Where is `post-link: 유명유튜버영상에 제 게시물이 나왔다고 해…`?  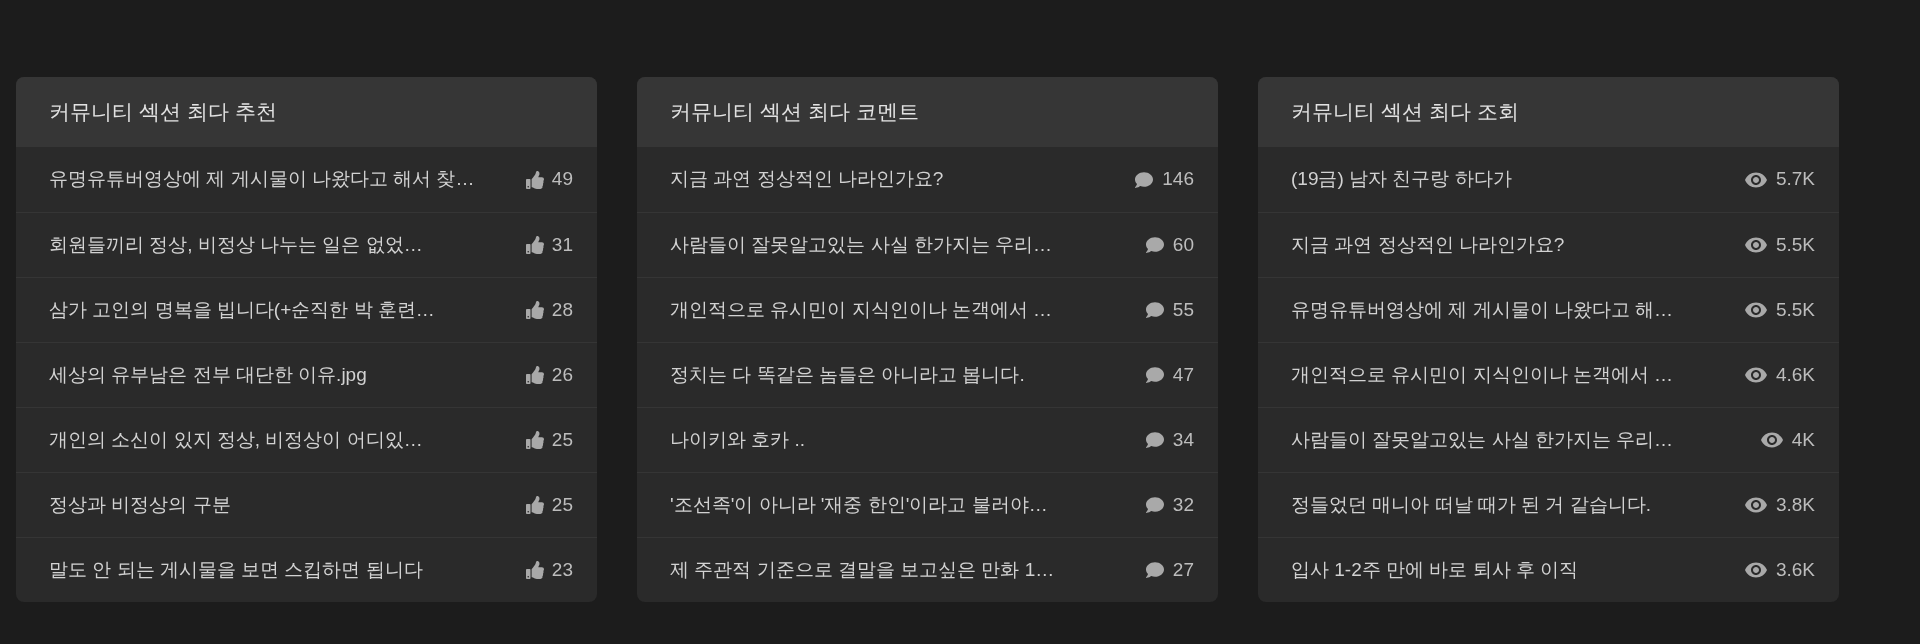 post-link: 유명유튜버영상에 제 게시물이 나왔다고 해… is located at coordinates (1482, 310).